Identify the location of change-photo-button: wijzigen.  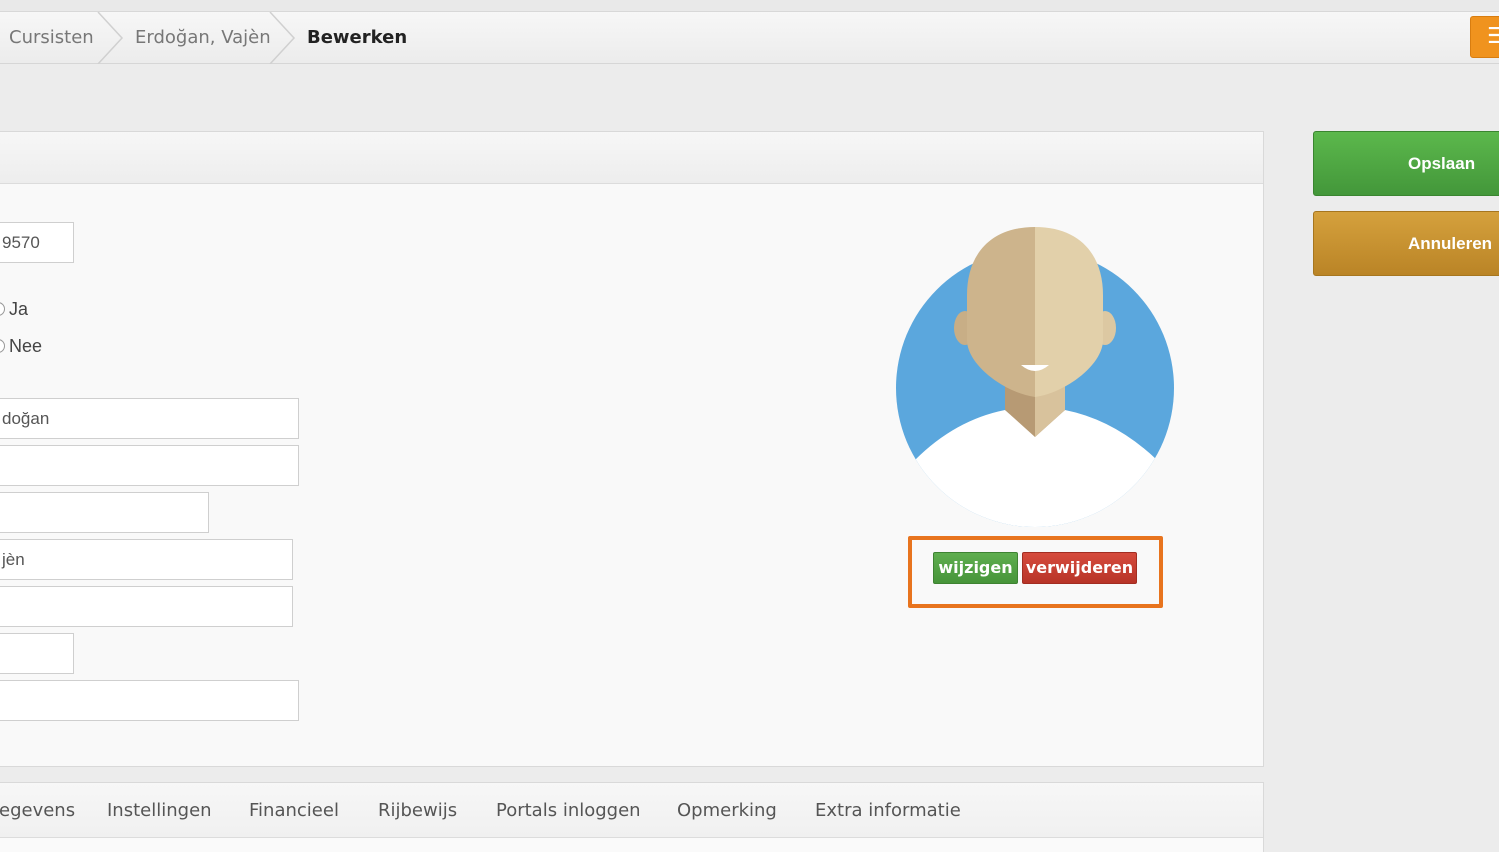
(975, 568).